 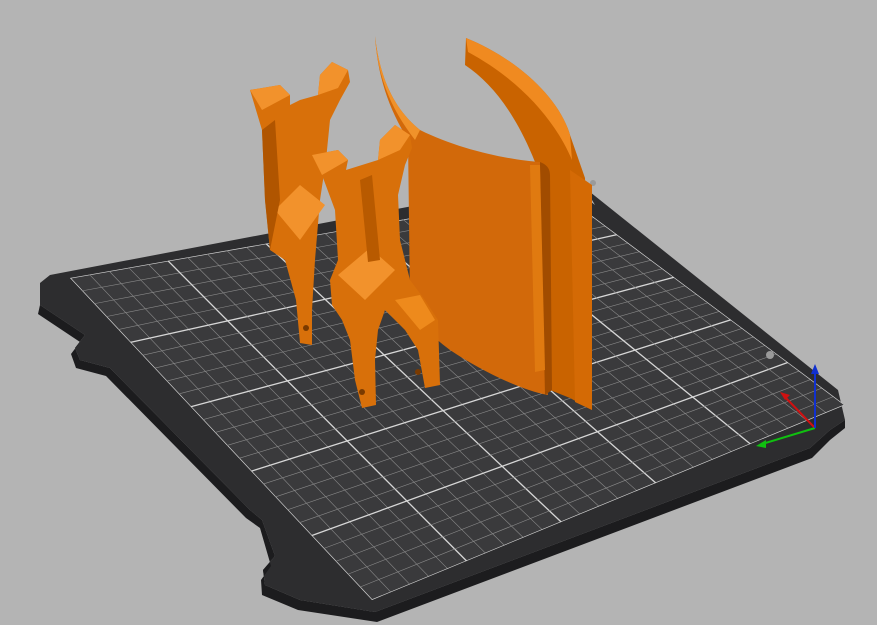 I want to click on bed-hole, so click(x=770, y=355).